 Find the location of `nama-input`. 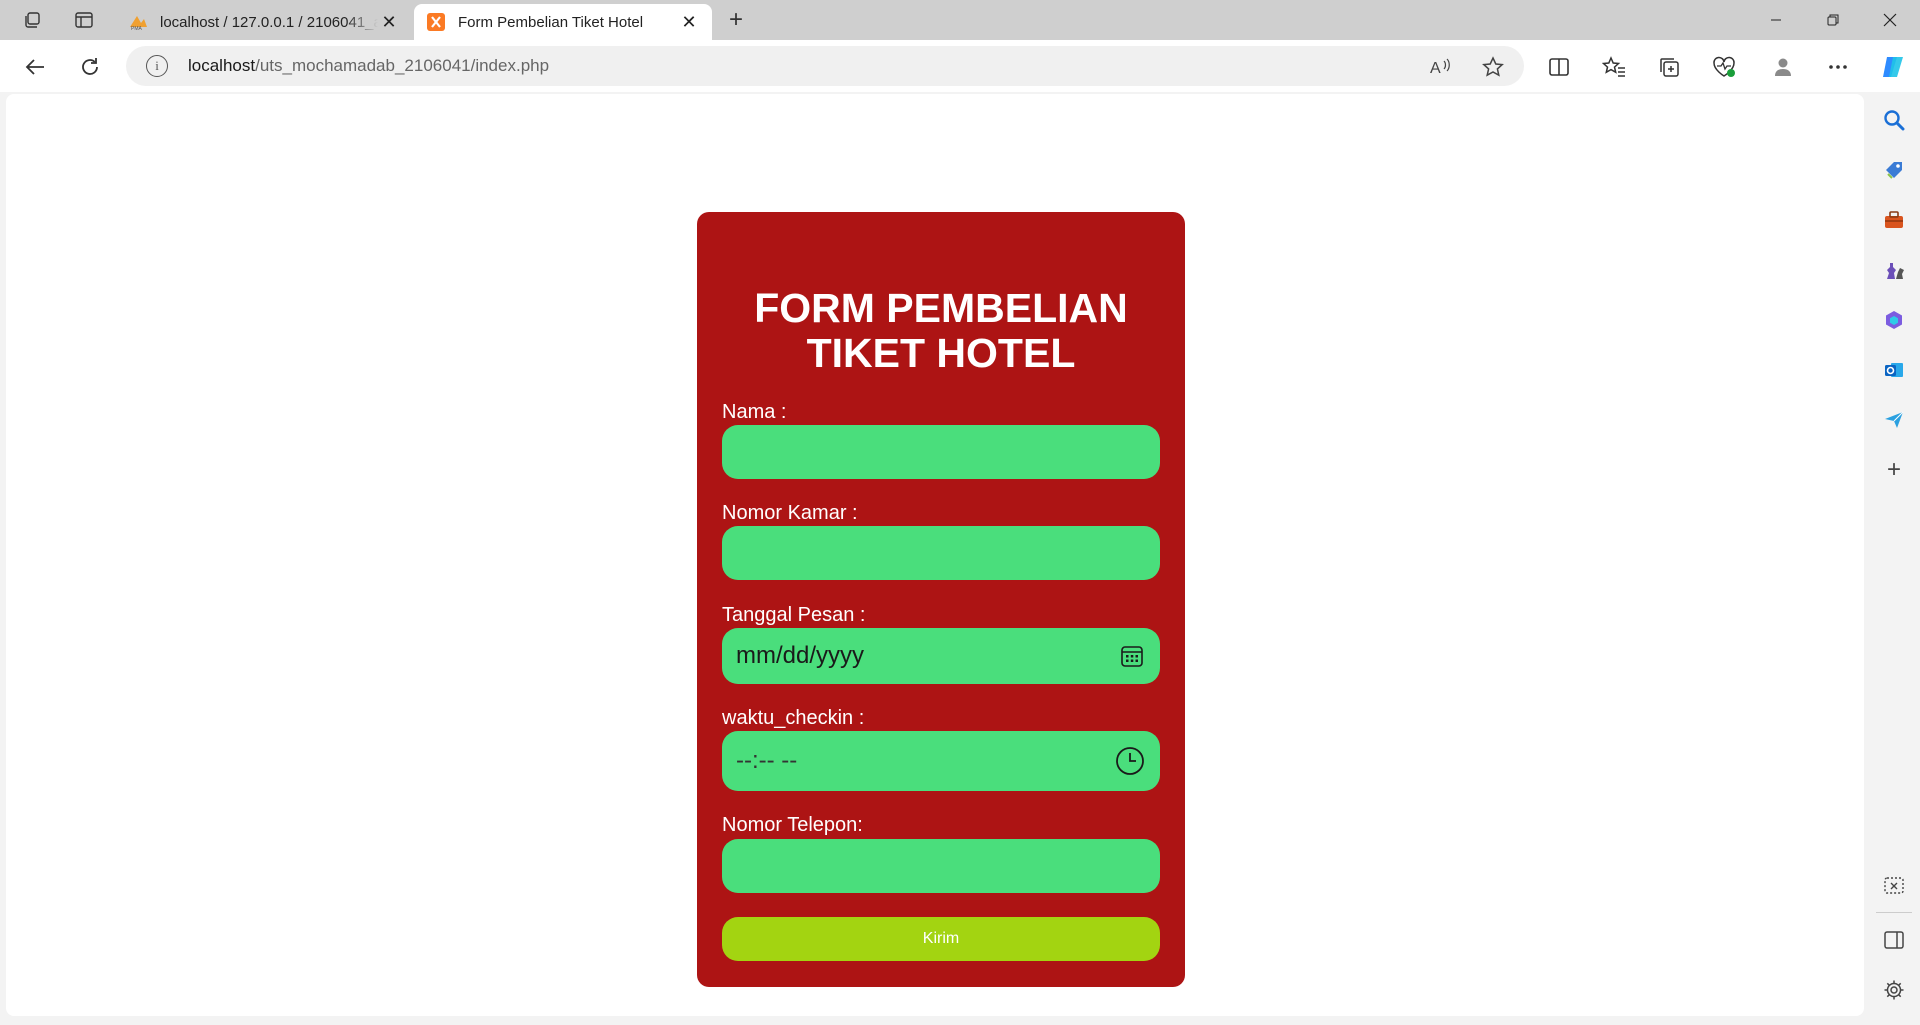

nama-input is located at coordinates (941, 452).